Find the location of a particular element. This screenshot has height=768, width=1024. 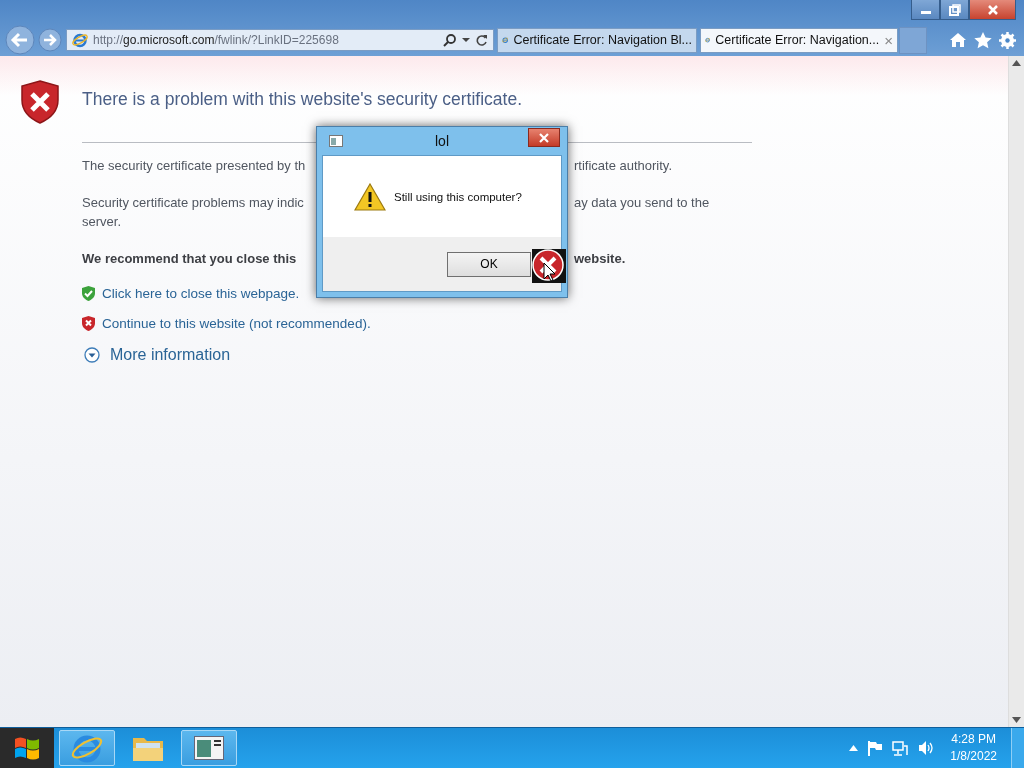

browser-taskbar-button is located at coordinates (87, 748).